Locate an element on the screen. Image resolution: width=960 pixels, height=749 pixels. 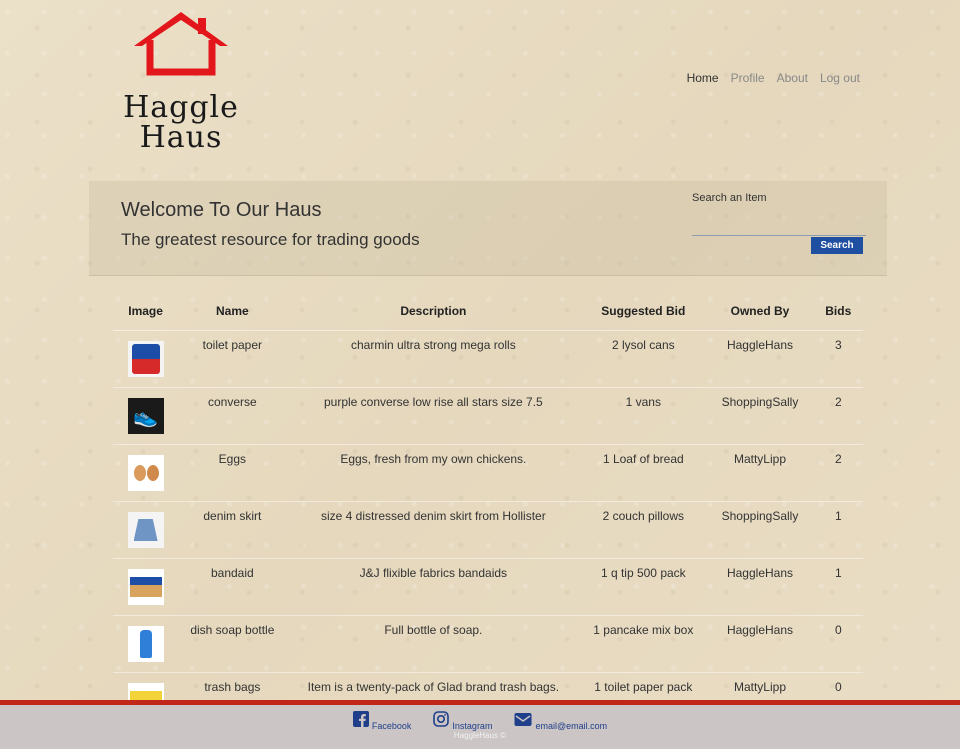
header-image: Image is located at coordinates (146, 311).